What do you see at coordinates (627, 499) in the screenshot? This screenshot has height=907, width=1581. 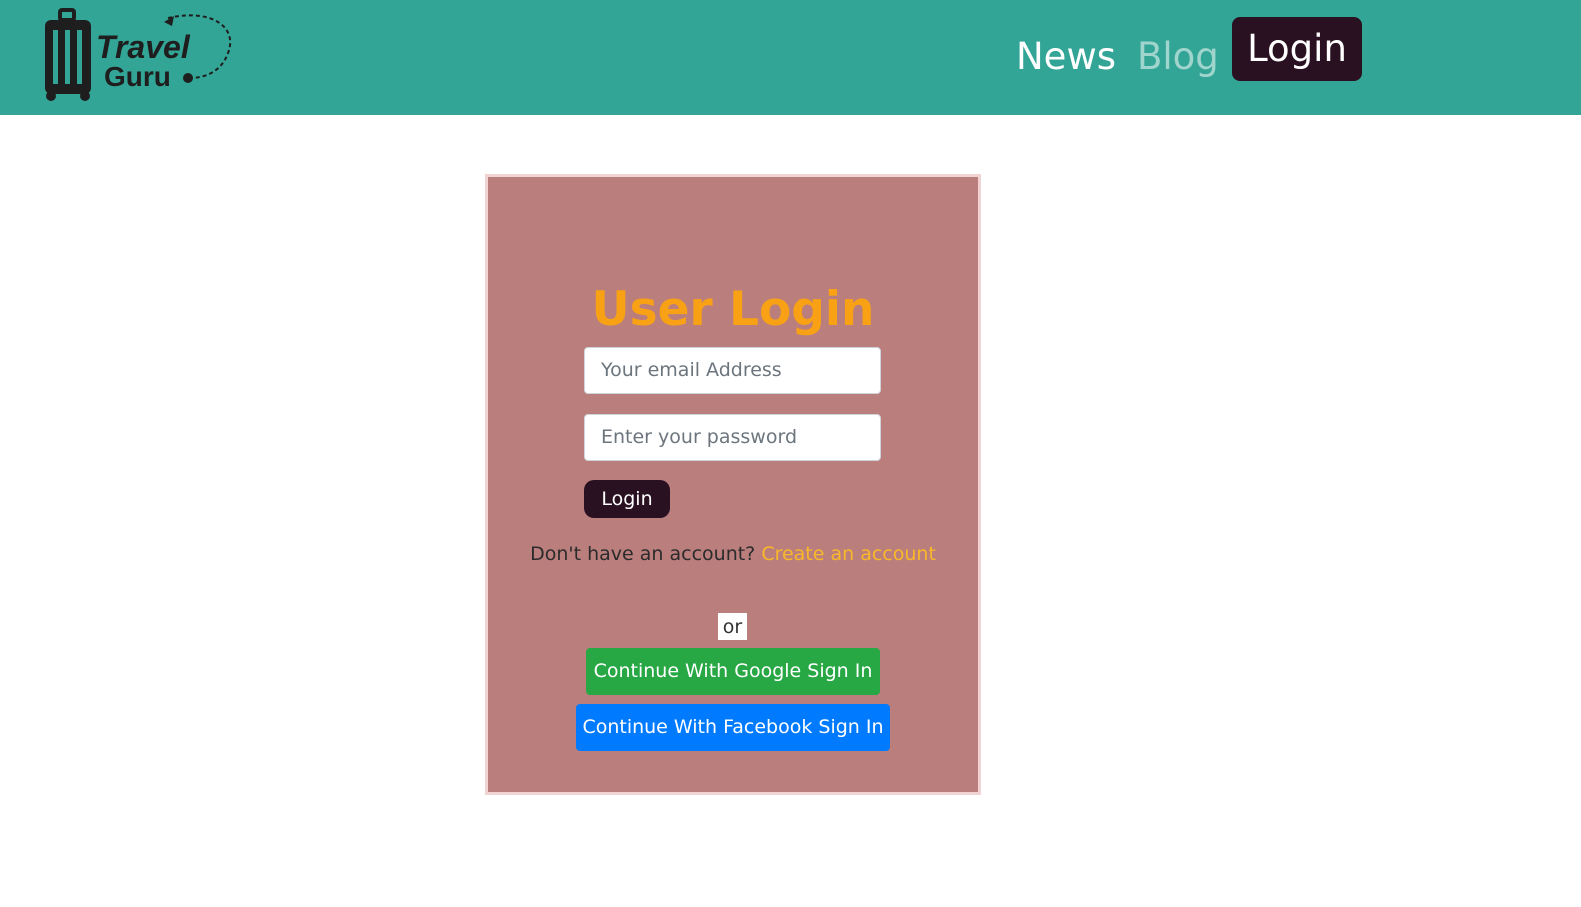 I see `login-submit-button: Login` at bounding box center [627, 499].